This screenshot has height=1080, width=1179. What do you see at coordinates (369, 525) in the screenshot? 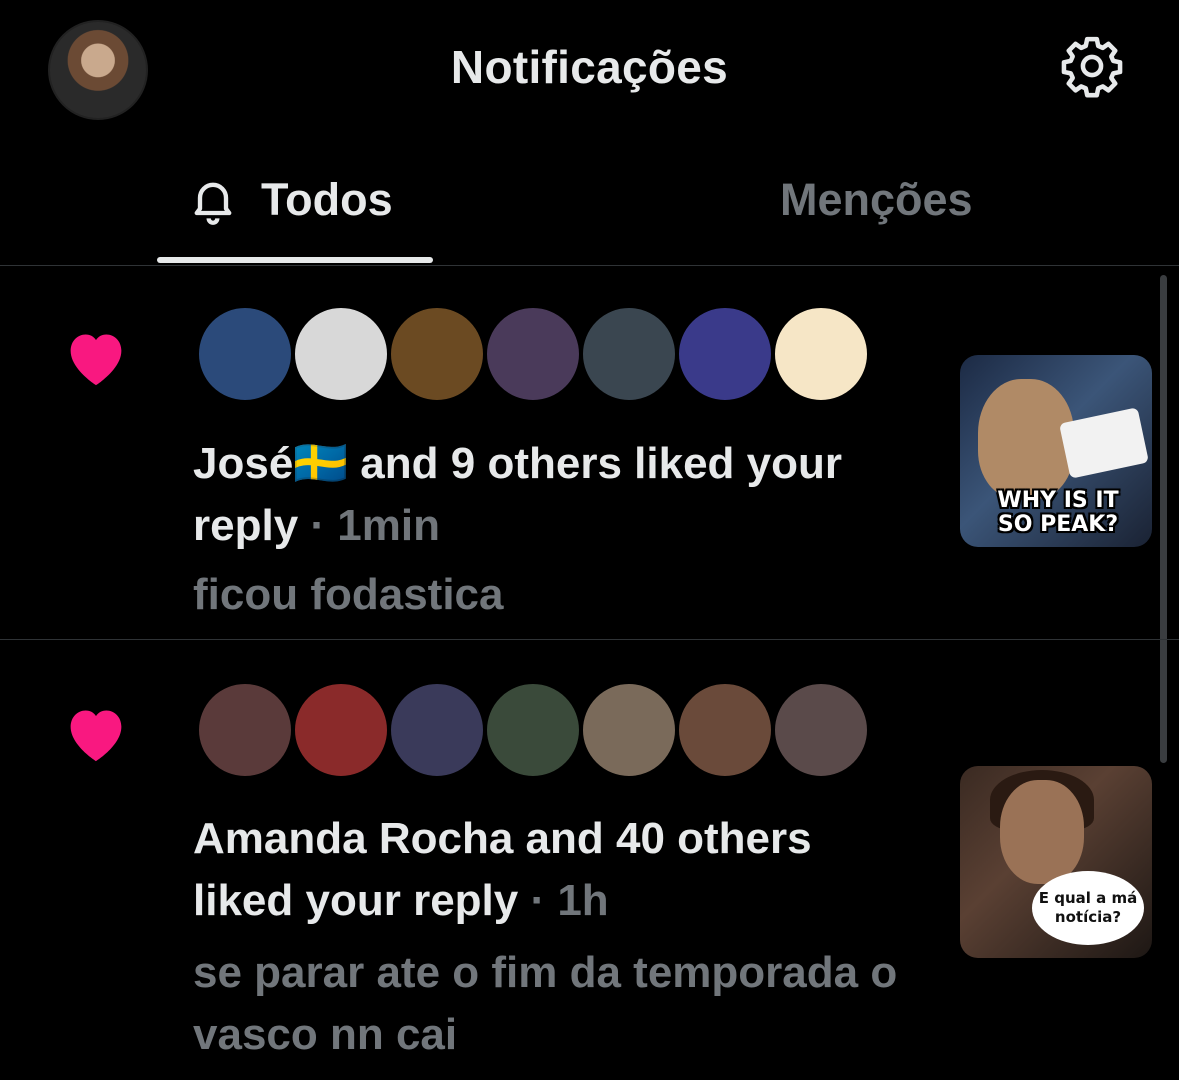
I see `timestamp: · 1min` at bounding box center [369, 525].